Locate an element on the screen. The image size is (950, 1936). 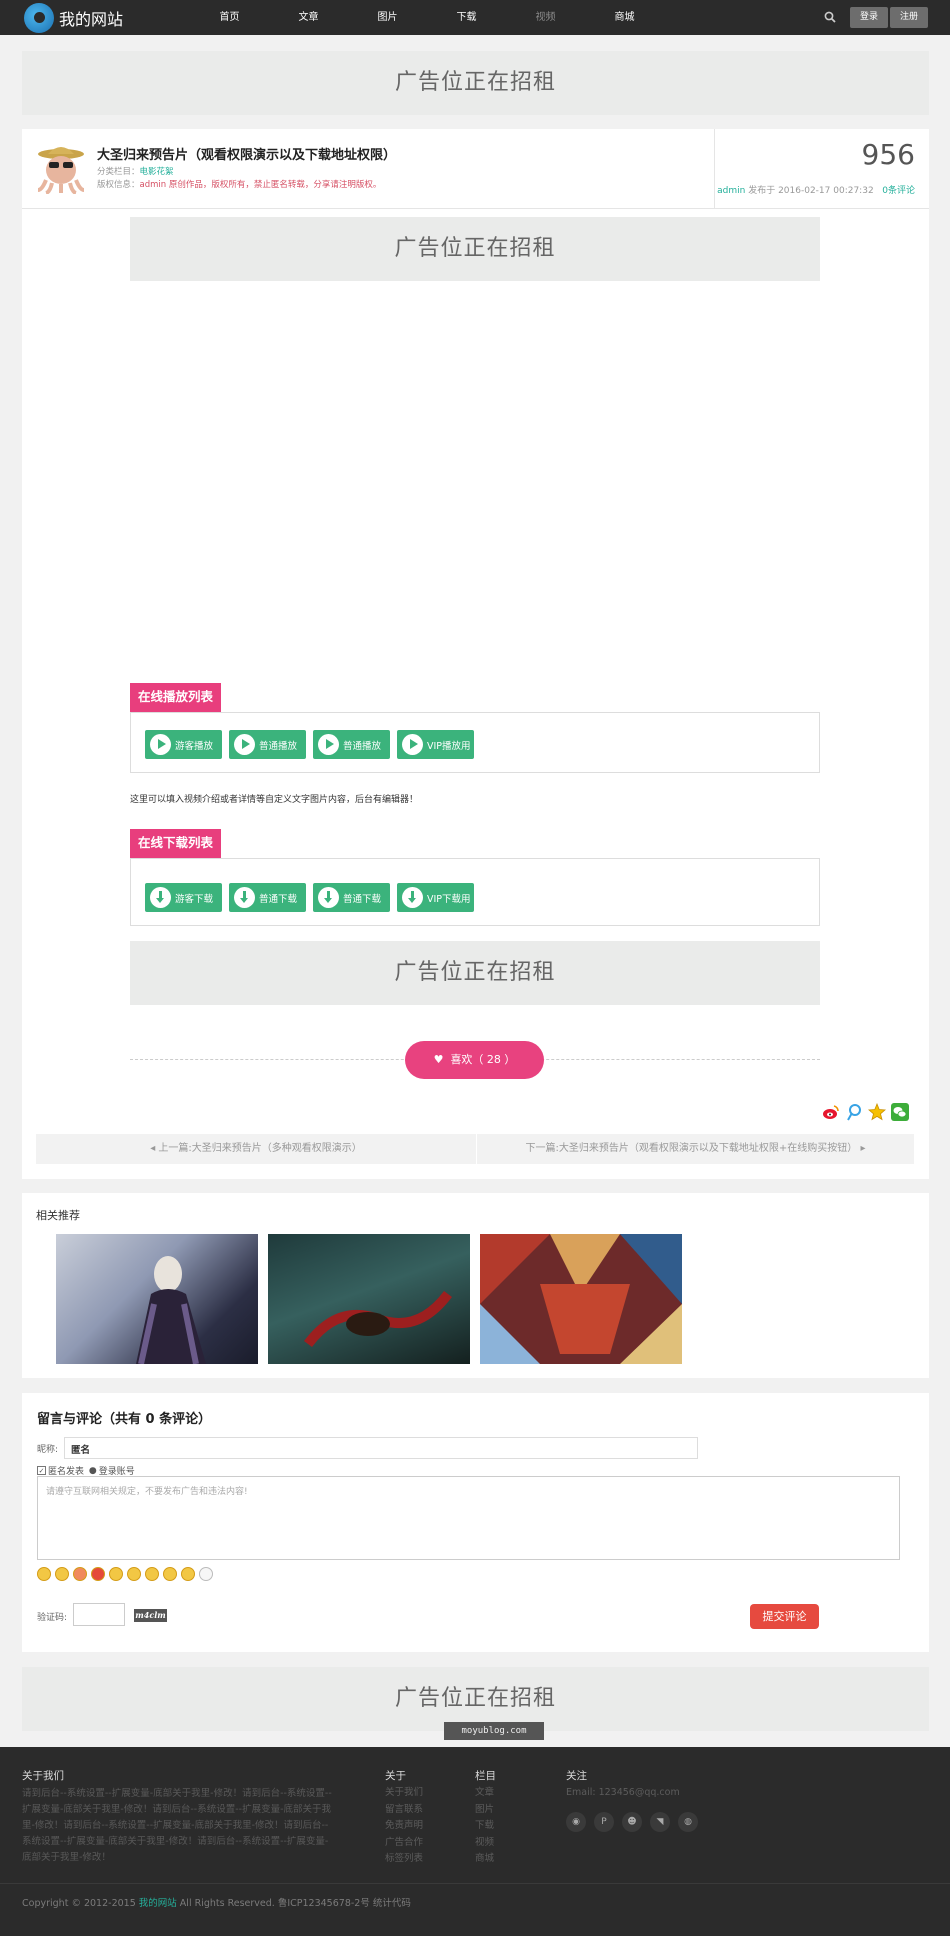
play-button-vip: VIP播放用 is located at coordinates (435, 744).